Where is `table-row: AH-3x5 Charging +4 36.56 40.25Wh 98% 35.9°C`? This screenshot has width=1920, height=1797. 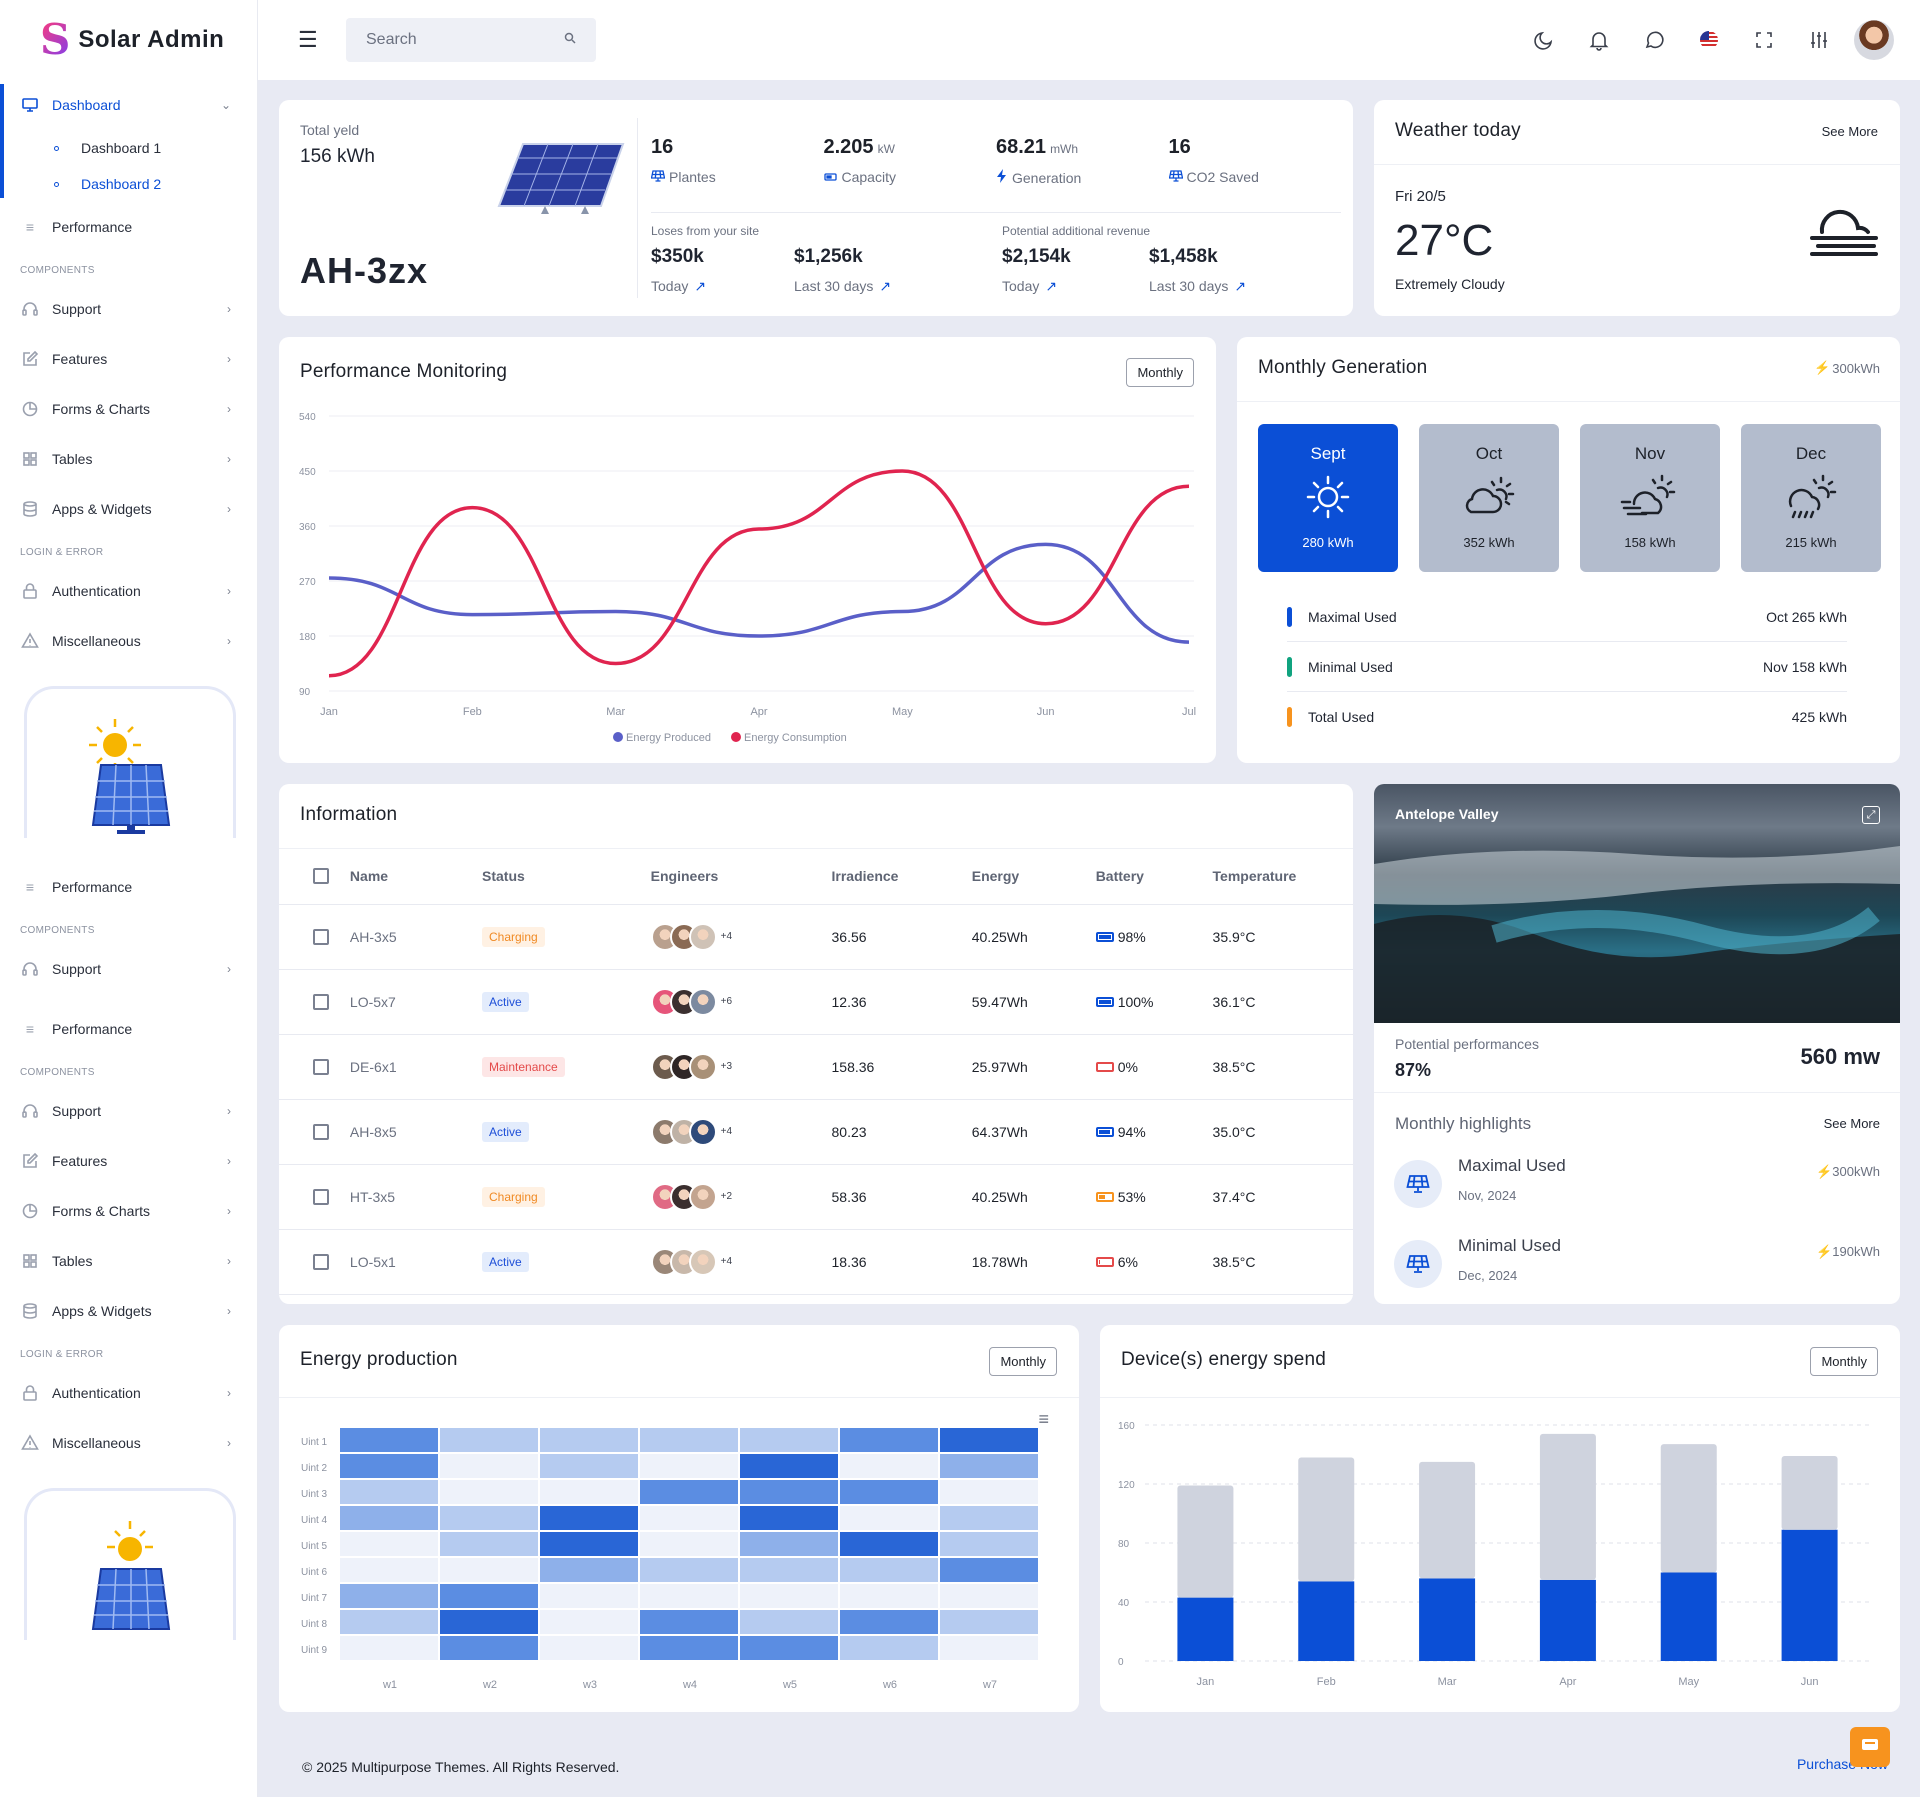 table-row: AH-3x5 Charging +4 36.56 40.25Wh 98% 35.9°C is located at coordinates (816, 937).